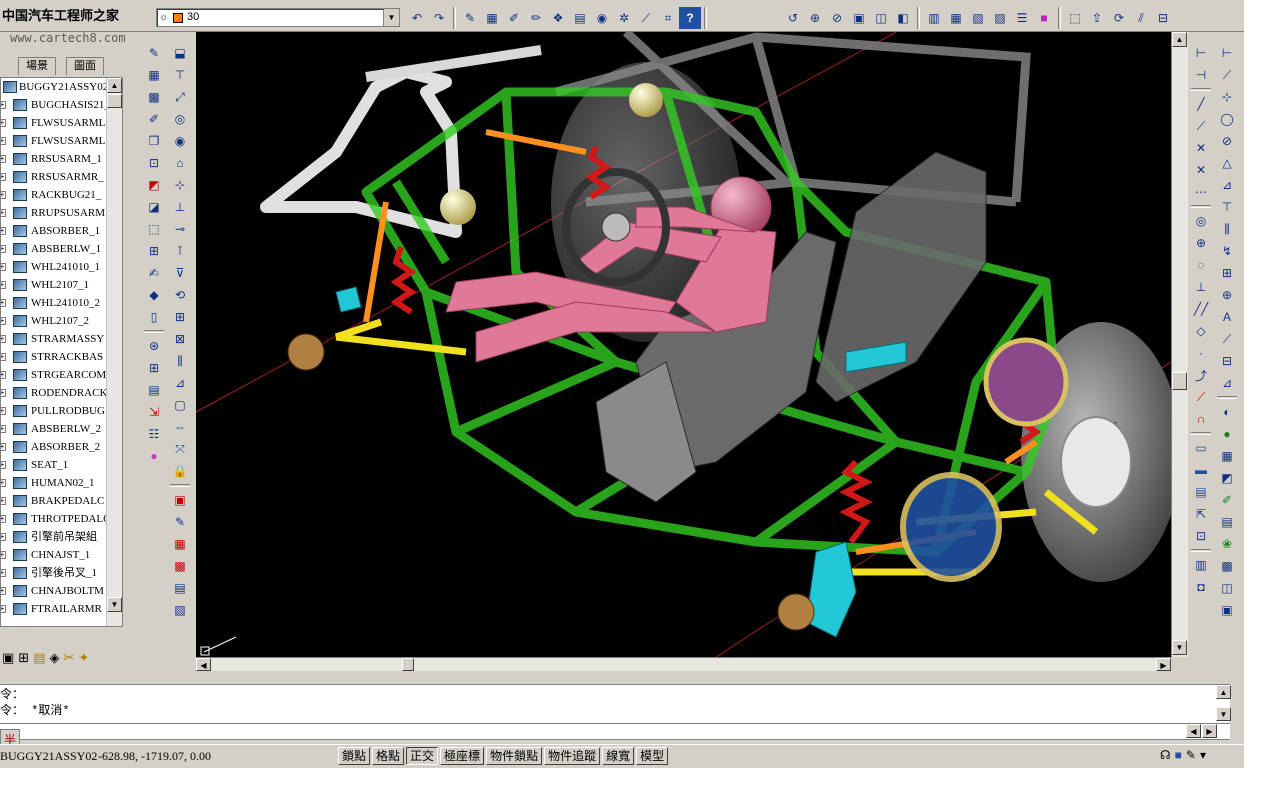  I want to click on tree-item: + CHNAJBOLTM, so click(61, 591).